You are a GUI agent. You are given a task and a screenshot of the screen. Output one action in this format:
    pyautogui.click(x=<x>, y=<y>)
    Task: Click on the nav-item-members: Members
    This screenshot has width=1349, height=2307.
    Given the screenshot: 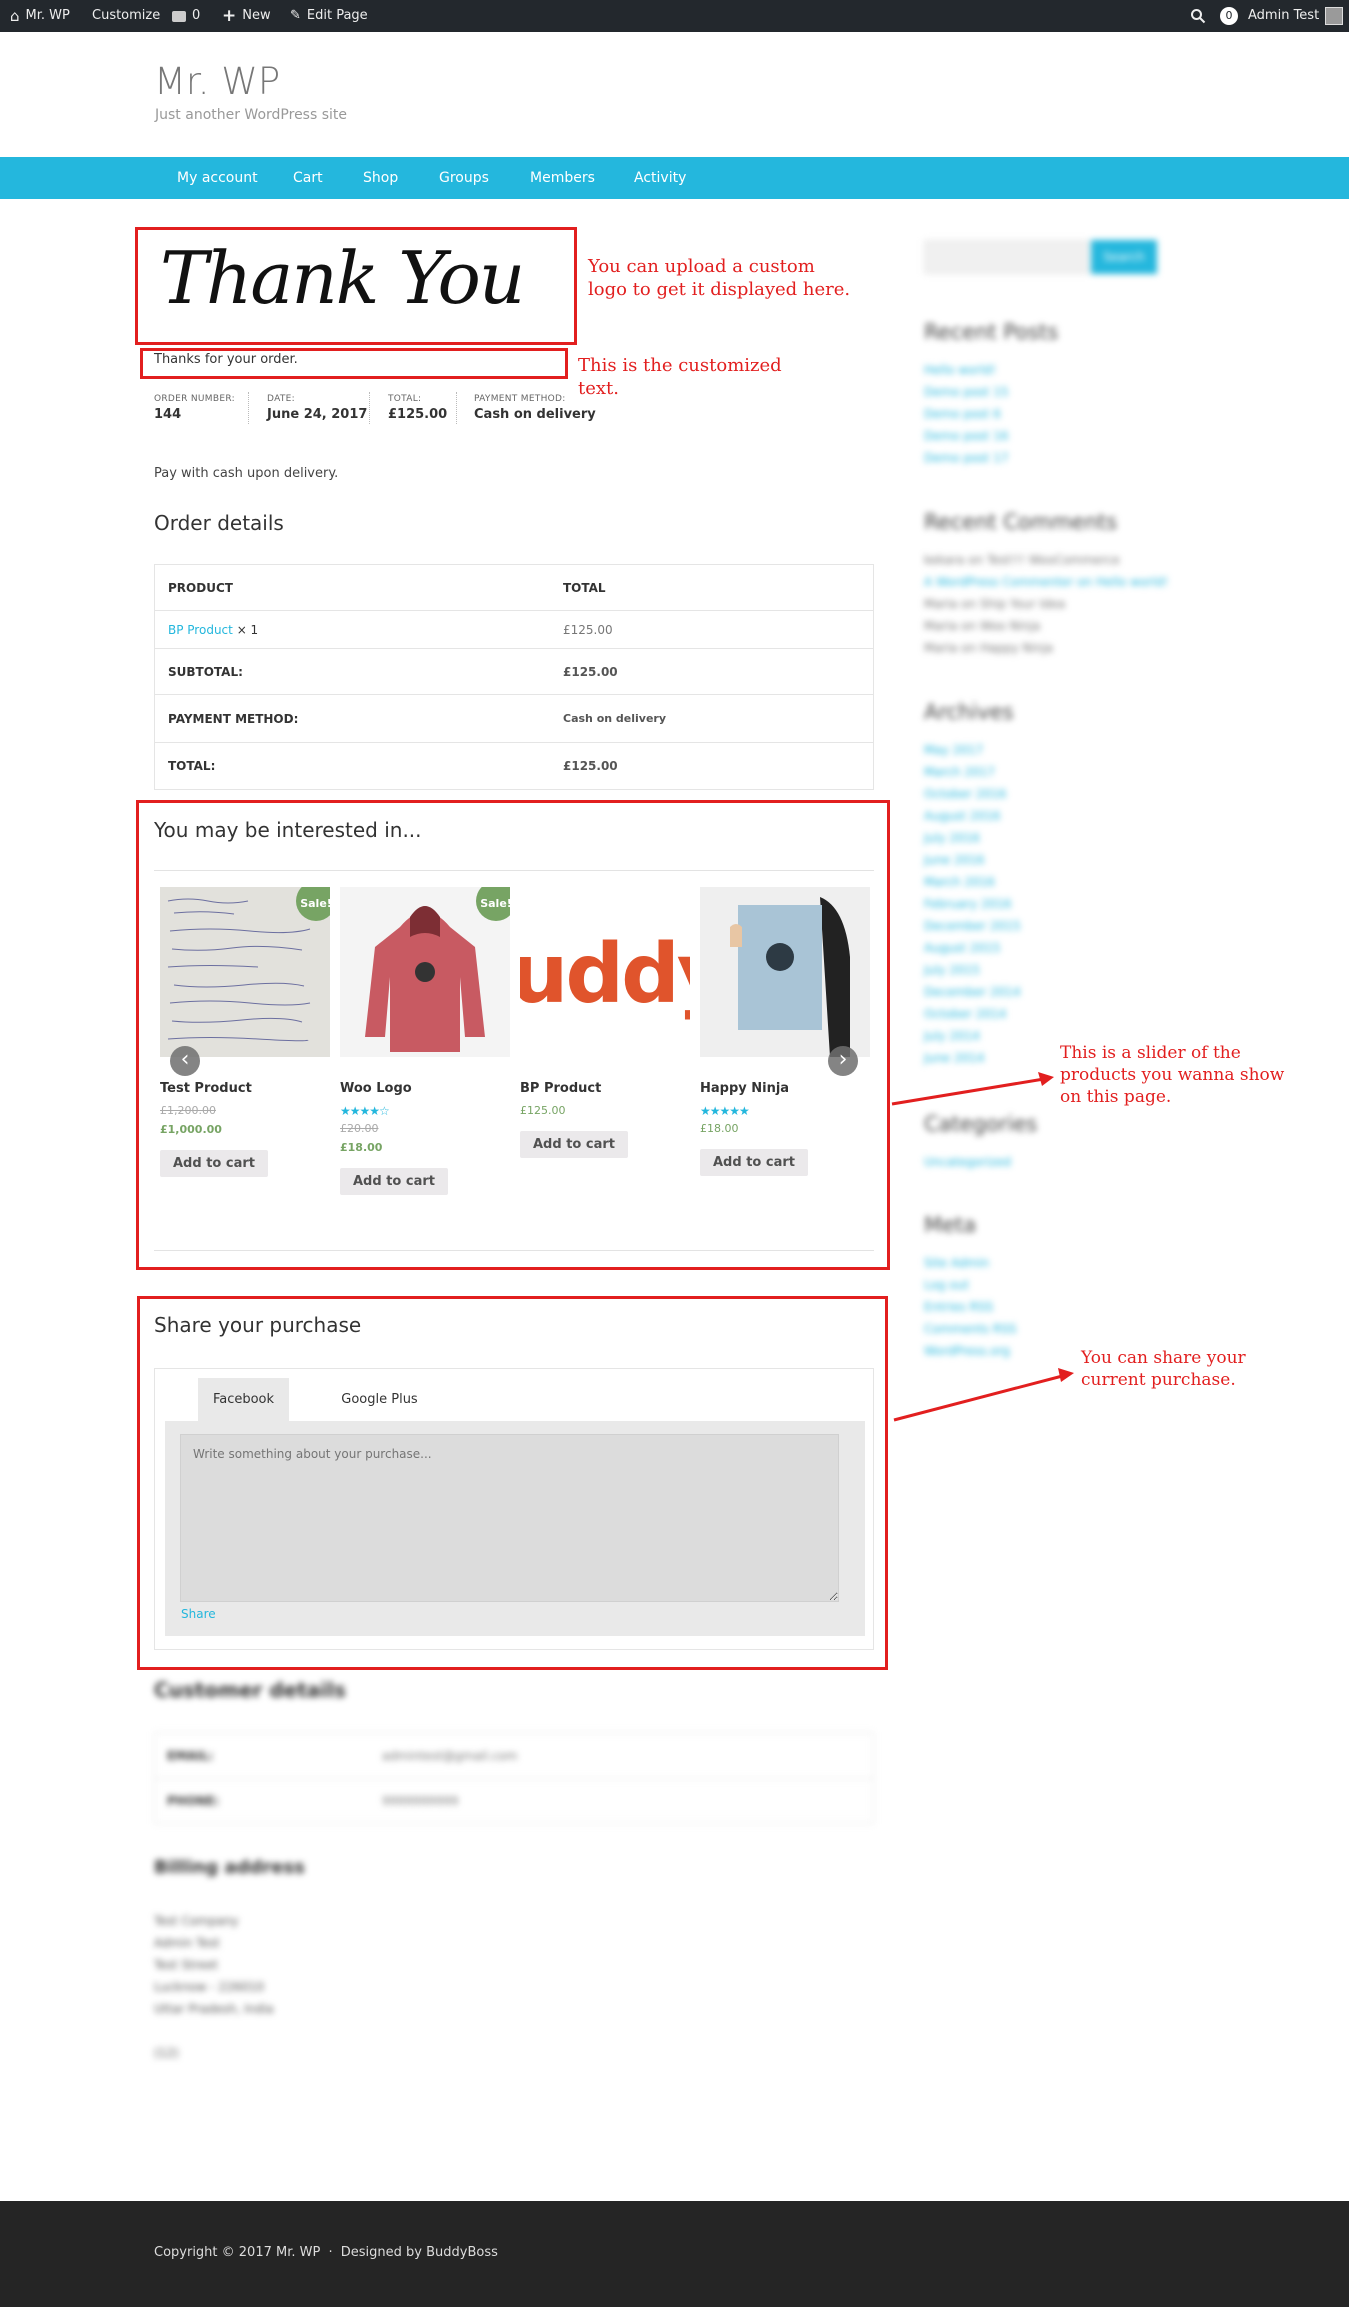 What is the action you would take?
    pyautogui.click(x=562, y=178)
    